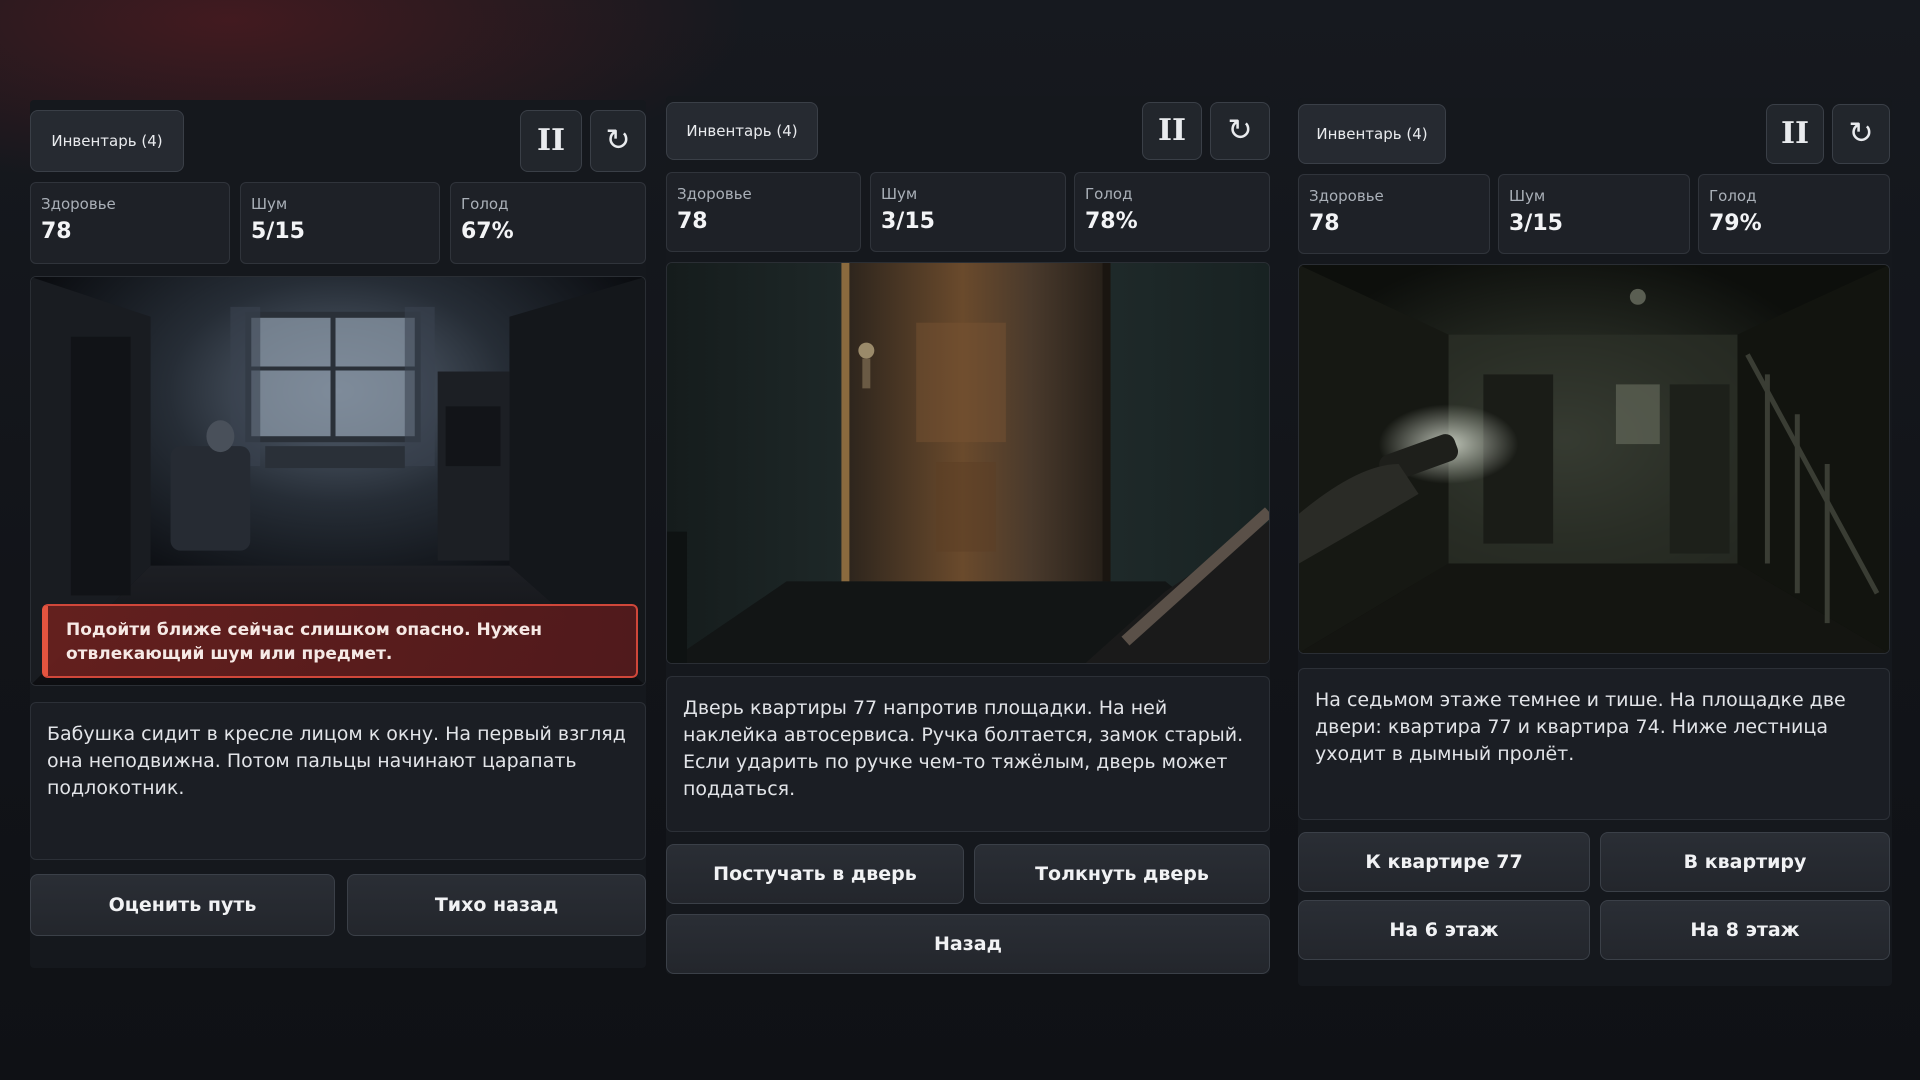 This screenshot has width=1920, height=1080. I want to click on stat-value: 78%, so click(1111, 221).